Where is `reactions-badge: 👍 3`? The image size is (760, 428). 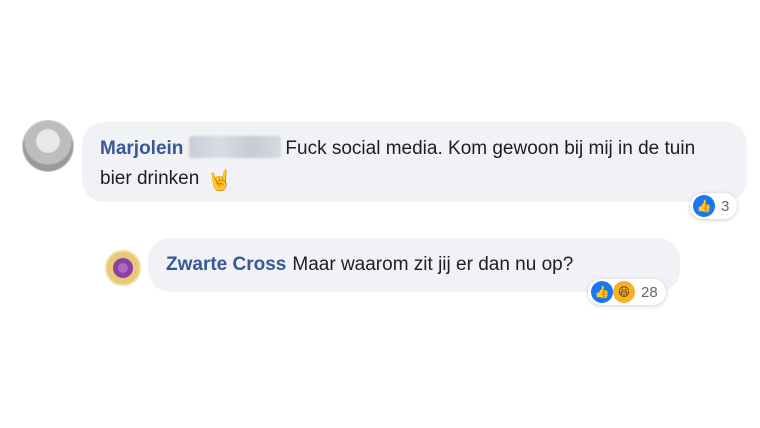
reactions-badge: 👍 3 is located at coordinates (714, 206).